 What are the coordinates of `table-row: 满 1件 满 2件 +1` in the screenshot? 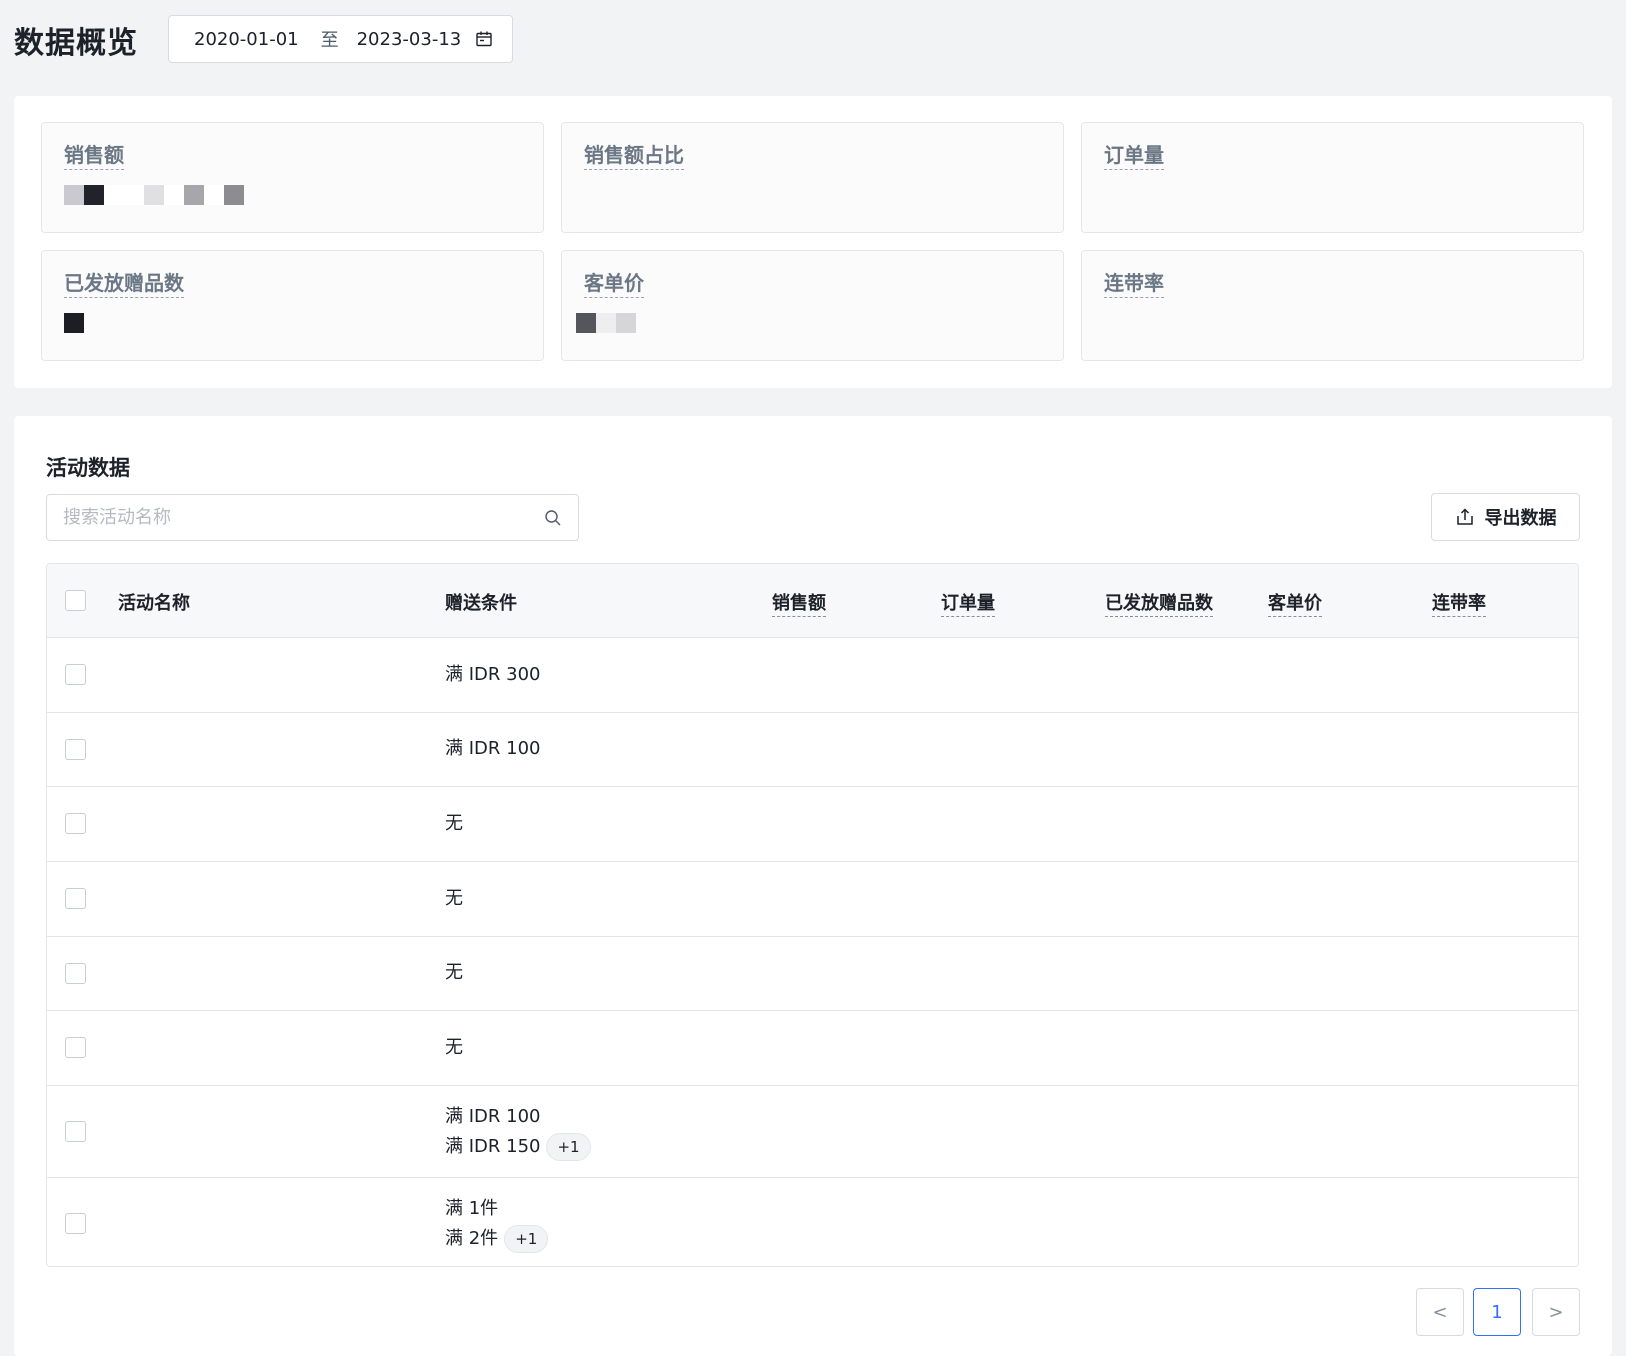 It's located at (812, 1222).